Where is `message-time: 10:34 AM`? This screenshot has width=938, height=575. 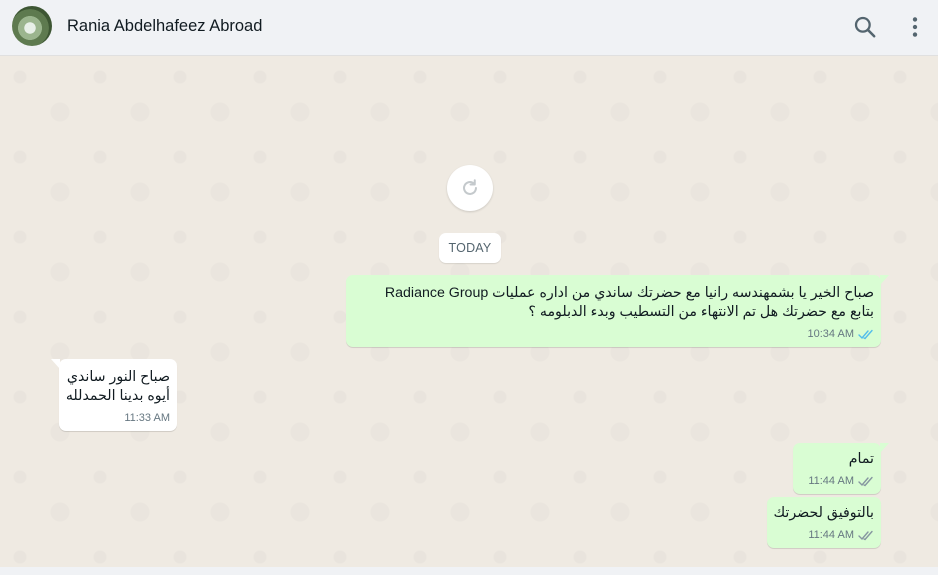
message-time: 10:34 AM is located at coordinates (830, 334).